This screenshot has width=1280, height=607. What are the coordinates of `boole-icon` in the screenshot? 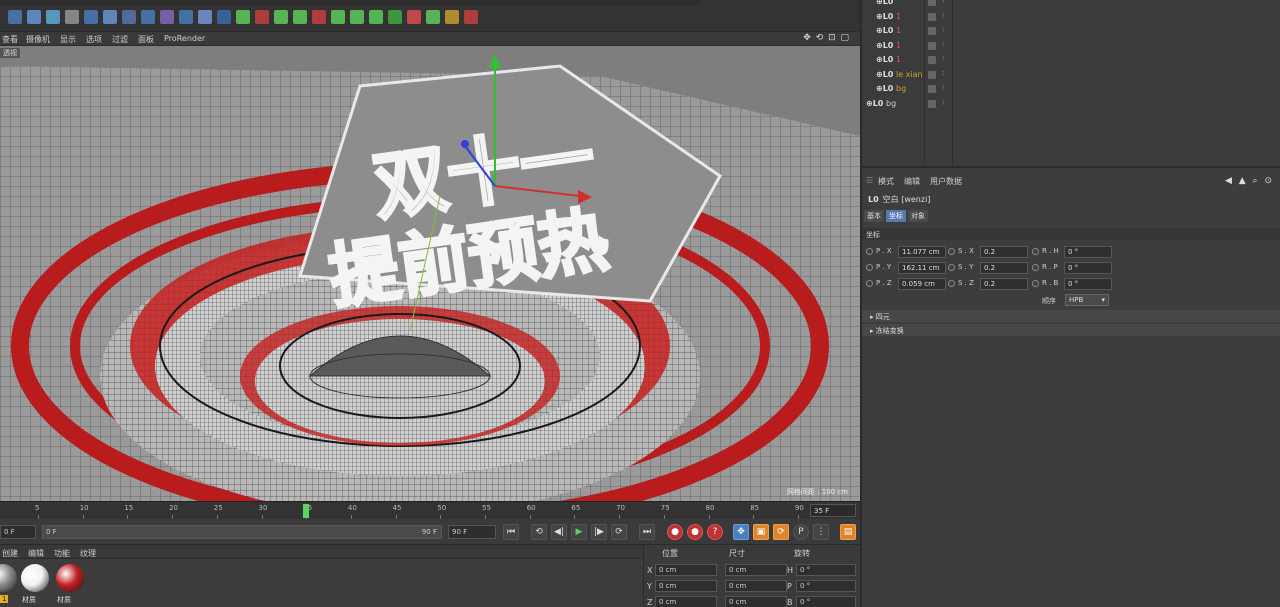 It's located at (376, 17).